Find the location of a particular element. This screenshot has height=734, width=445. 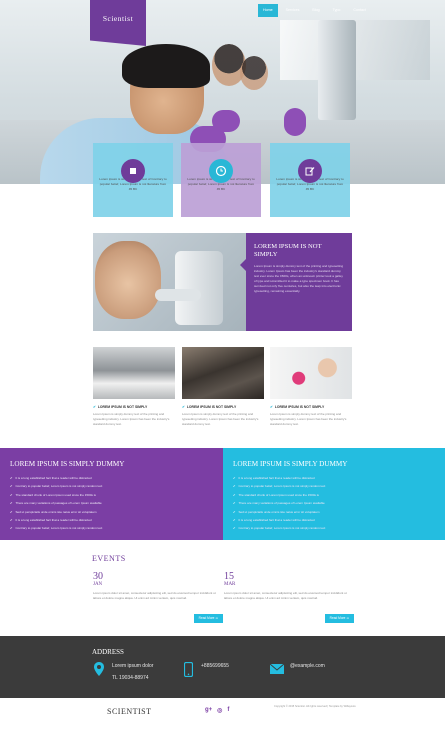

nav-item-typo: Typo is located at coordinates (337, 10).